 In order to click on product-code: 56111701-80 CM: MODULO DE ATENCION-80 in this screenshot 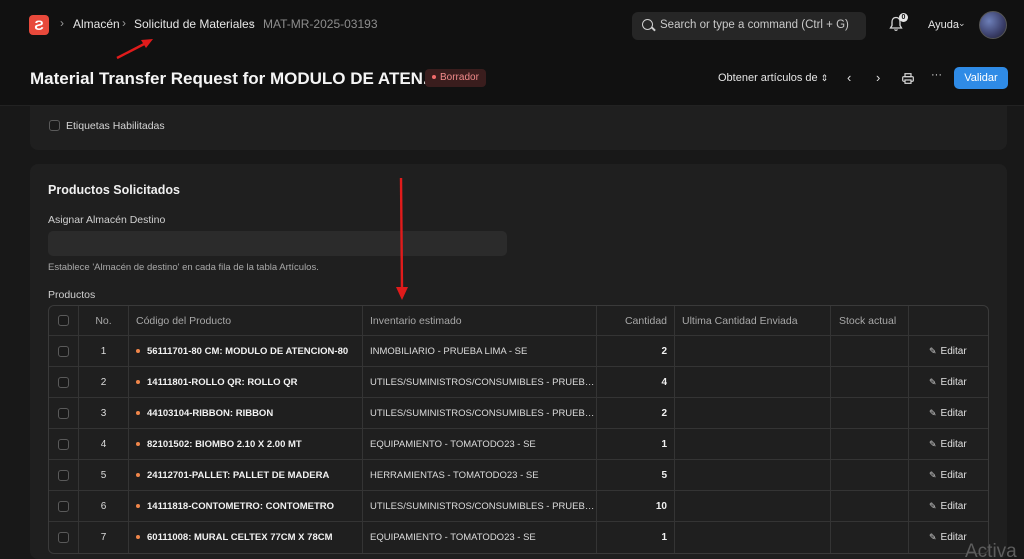, I will do `click(248, 351)`.